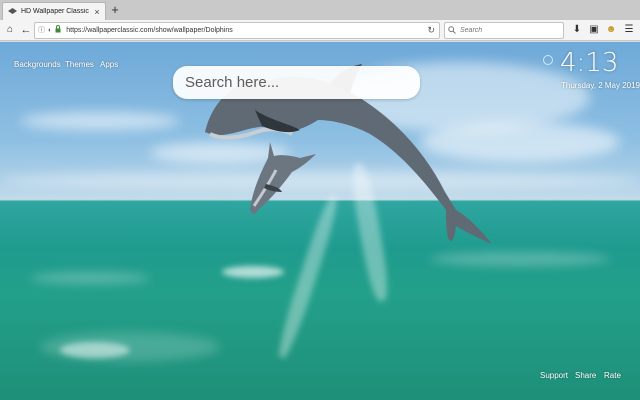 The height and width of the screenshot is (400, 640). Describe the element at coordinates (10, 30) in the screenshot. I see `home-icon: ⌂` at that location.